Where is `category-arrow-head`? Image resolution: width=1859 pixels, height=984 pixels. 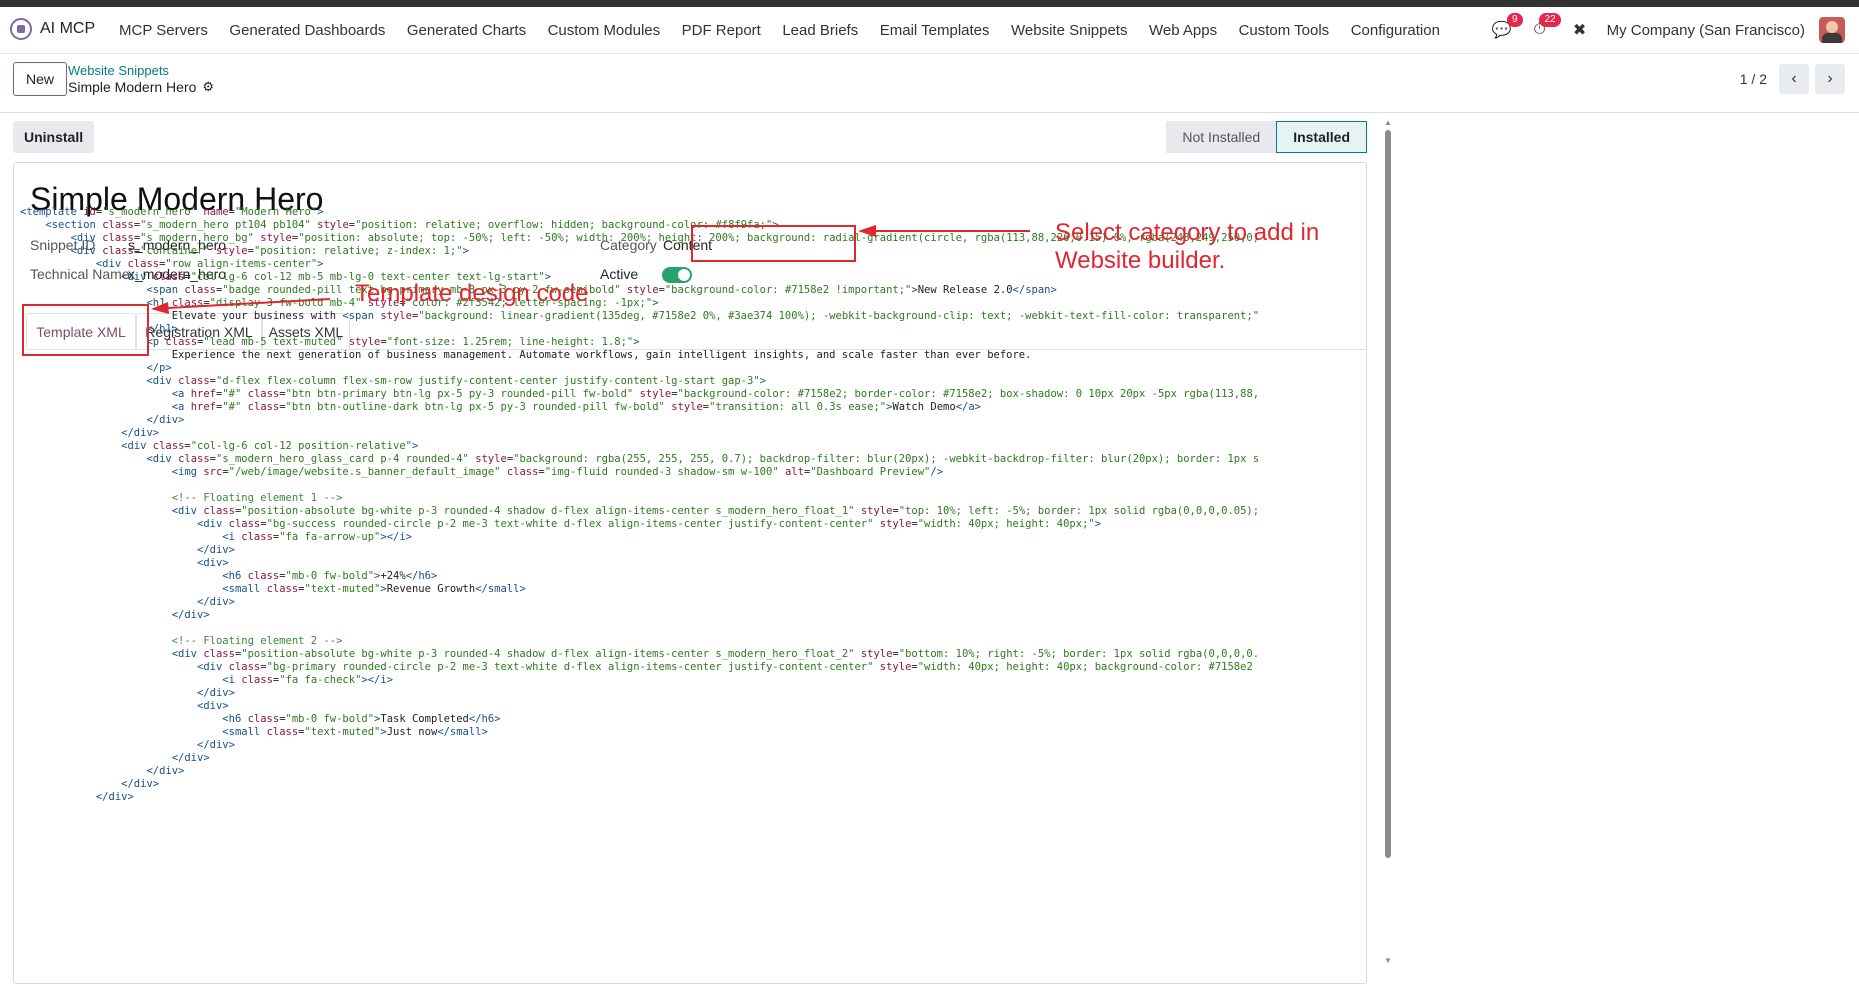
category-arrow-head is located at coordinates (867, 231).